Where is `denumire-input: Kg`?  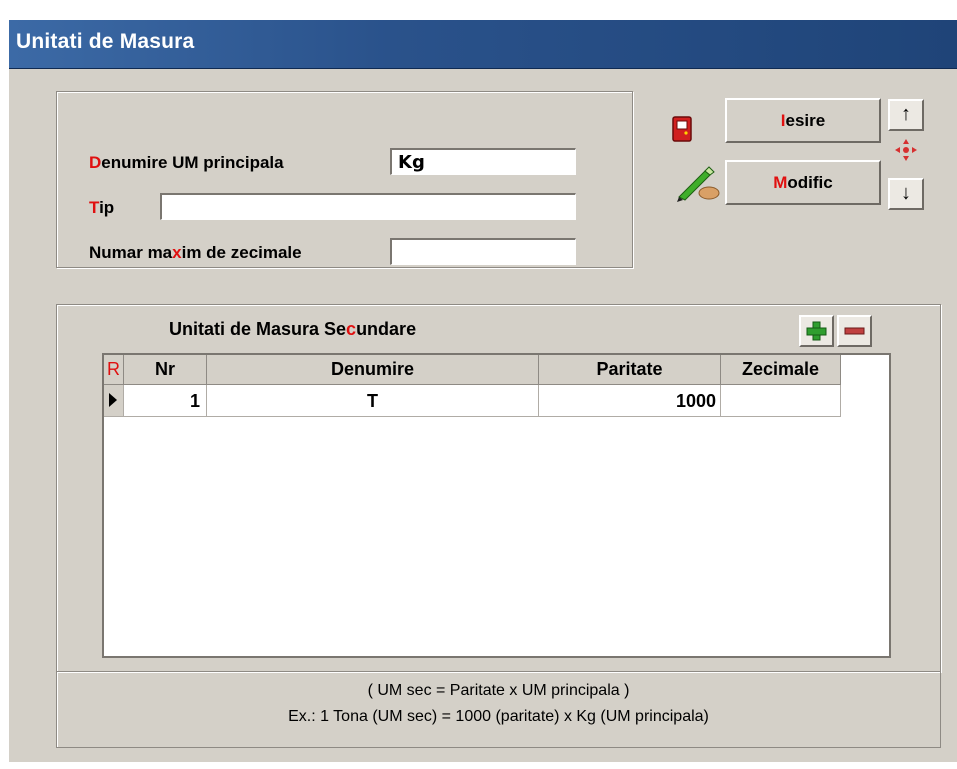 denumire-input: Kg is located at coordinates (483, 161).